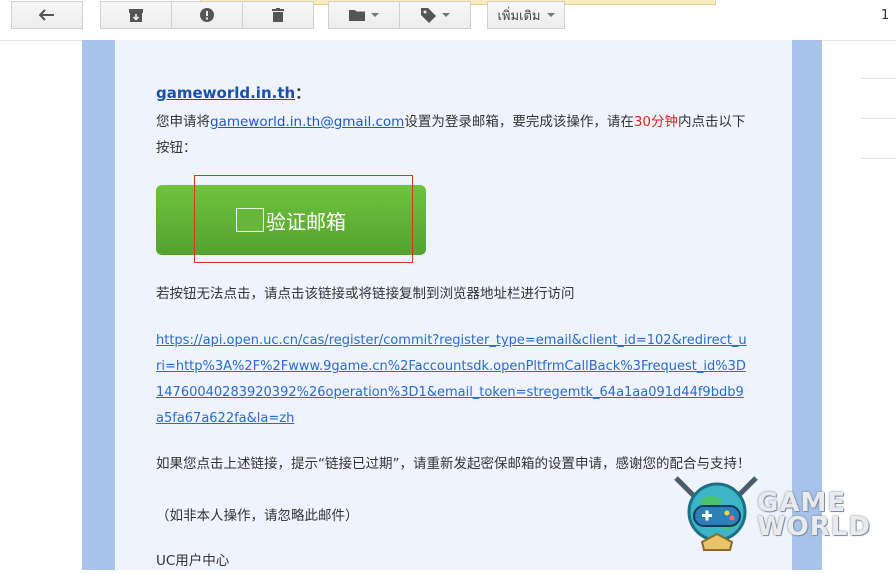  I want to click on brand-colon: ：, so click(303, 93).